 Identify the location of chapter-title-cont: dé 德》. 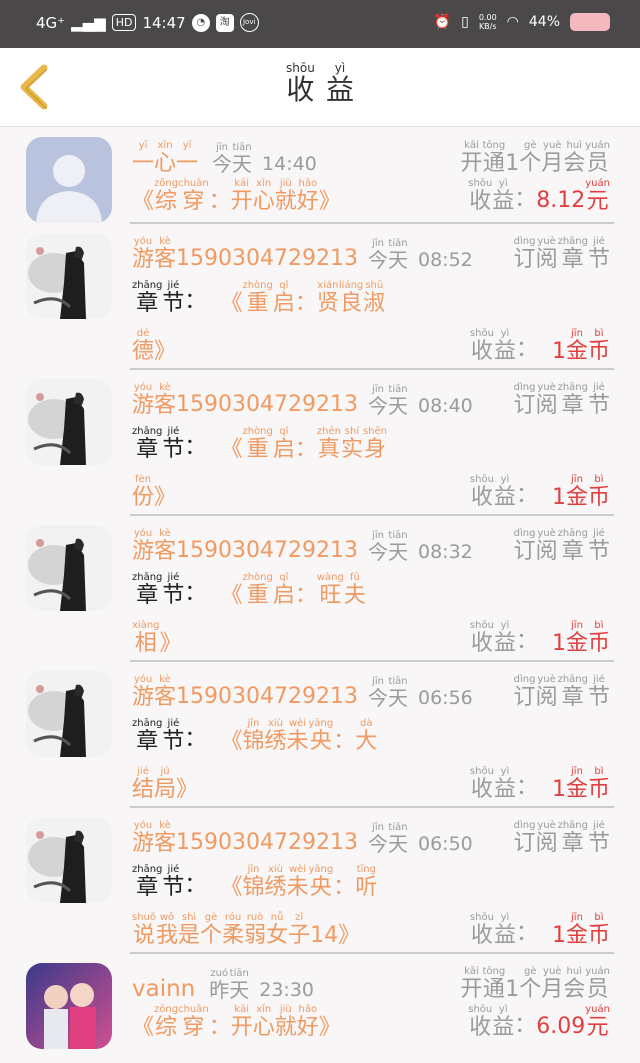
(154, 345).